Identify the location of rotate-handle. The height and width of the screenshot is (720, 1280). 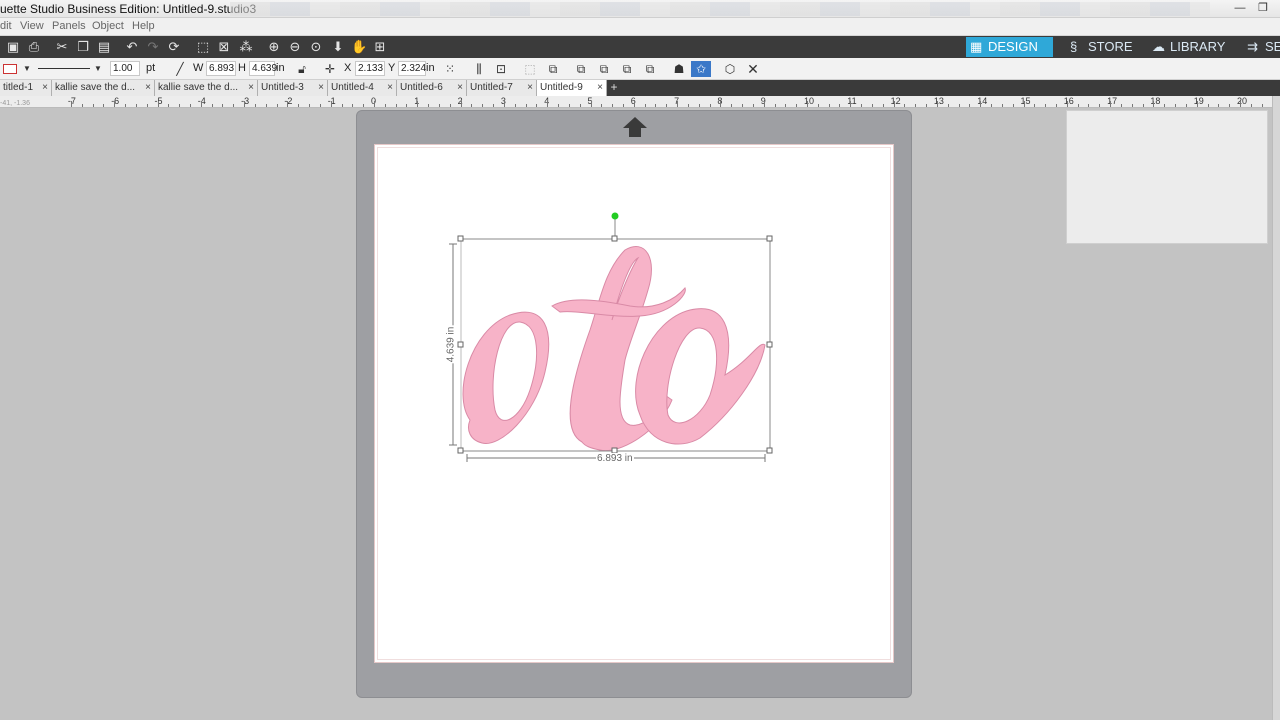
(615, 216).